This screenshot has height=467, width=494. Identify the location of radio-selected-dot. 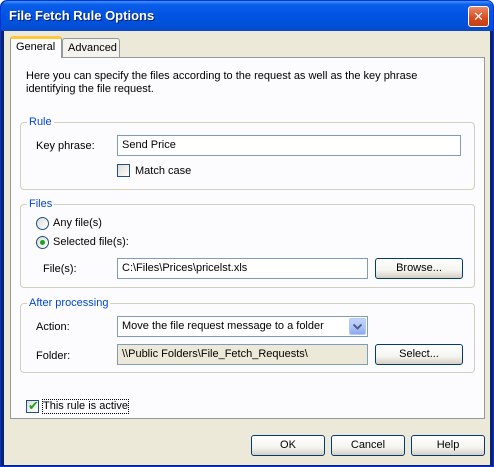
(42, 242).